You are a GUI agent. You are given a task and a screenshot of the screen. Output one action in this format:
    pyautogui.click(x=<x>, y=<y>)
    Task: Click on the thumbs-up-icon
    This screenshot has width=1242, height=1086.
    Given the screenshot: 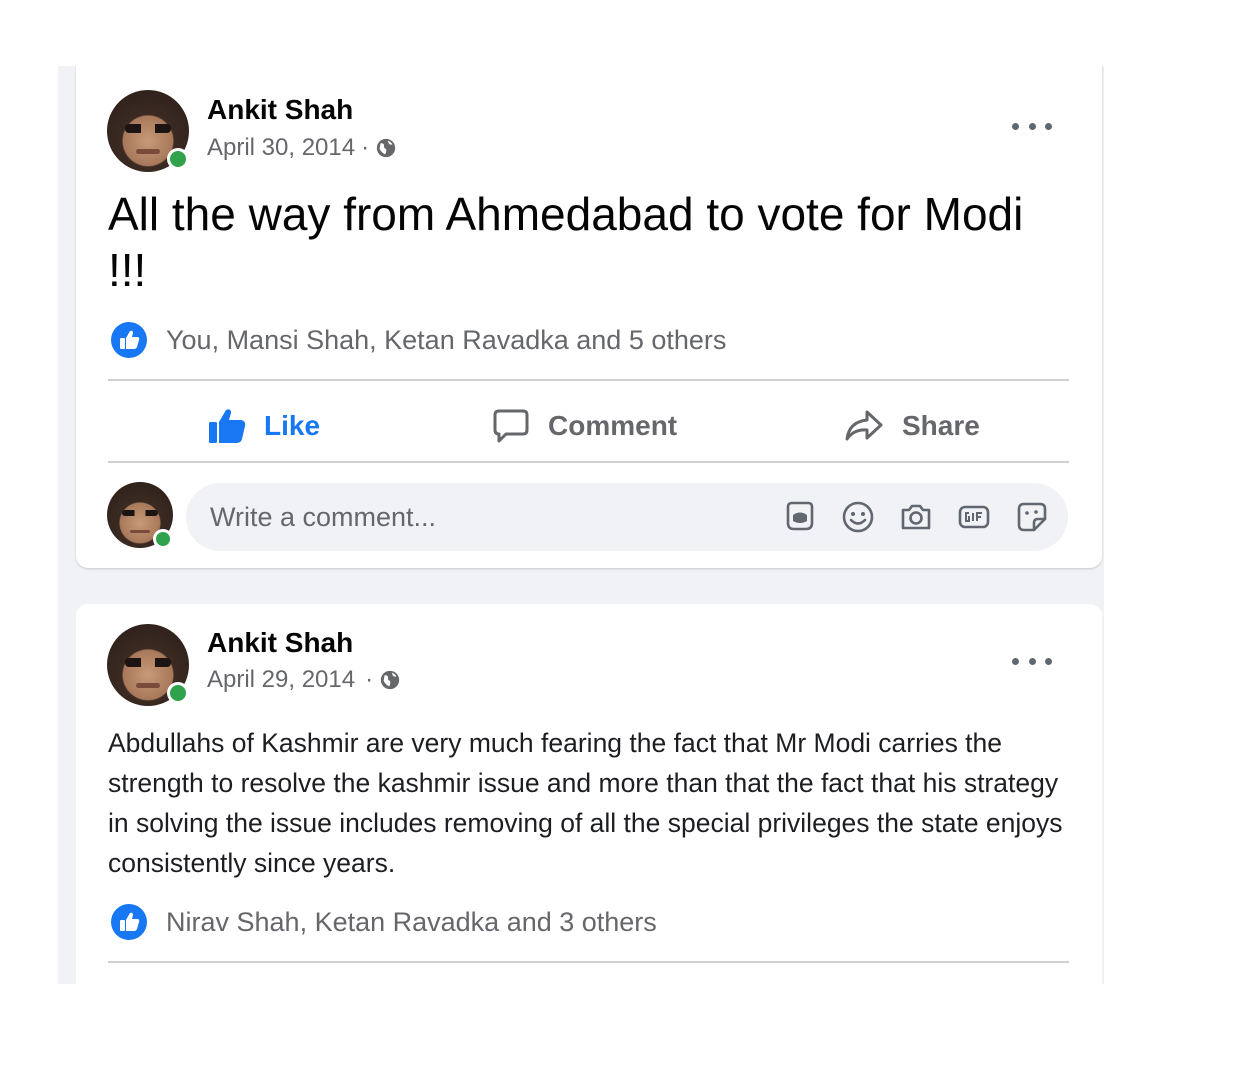 What is the action you would take?
    pyautogui.click(x=227, y=426)
    